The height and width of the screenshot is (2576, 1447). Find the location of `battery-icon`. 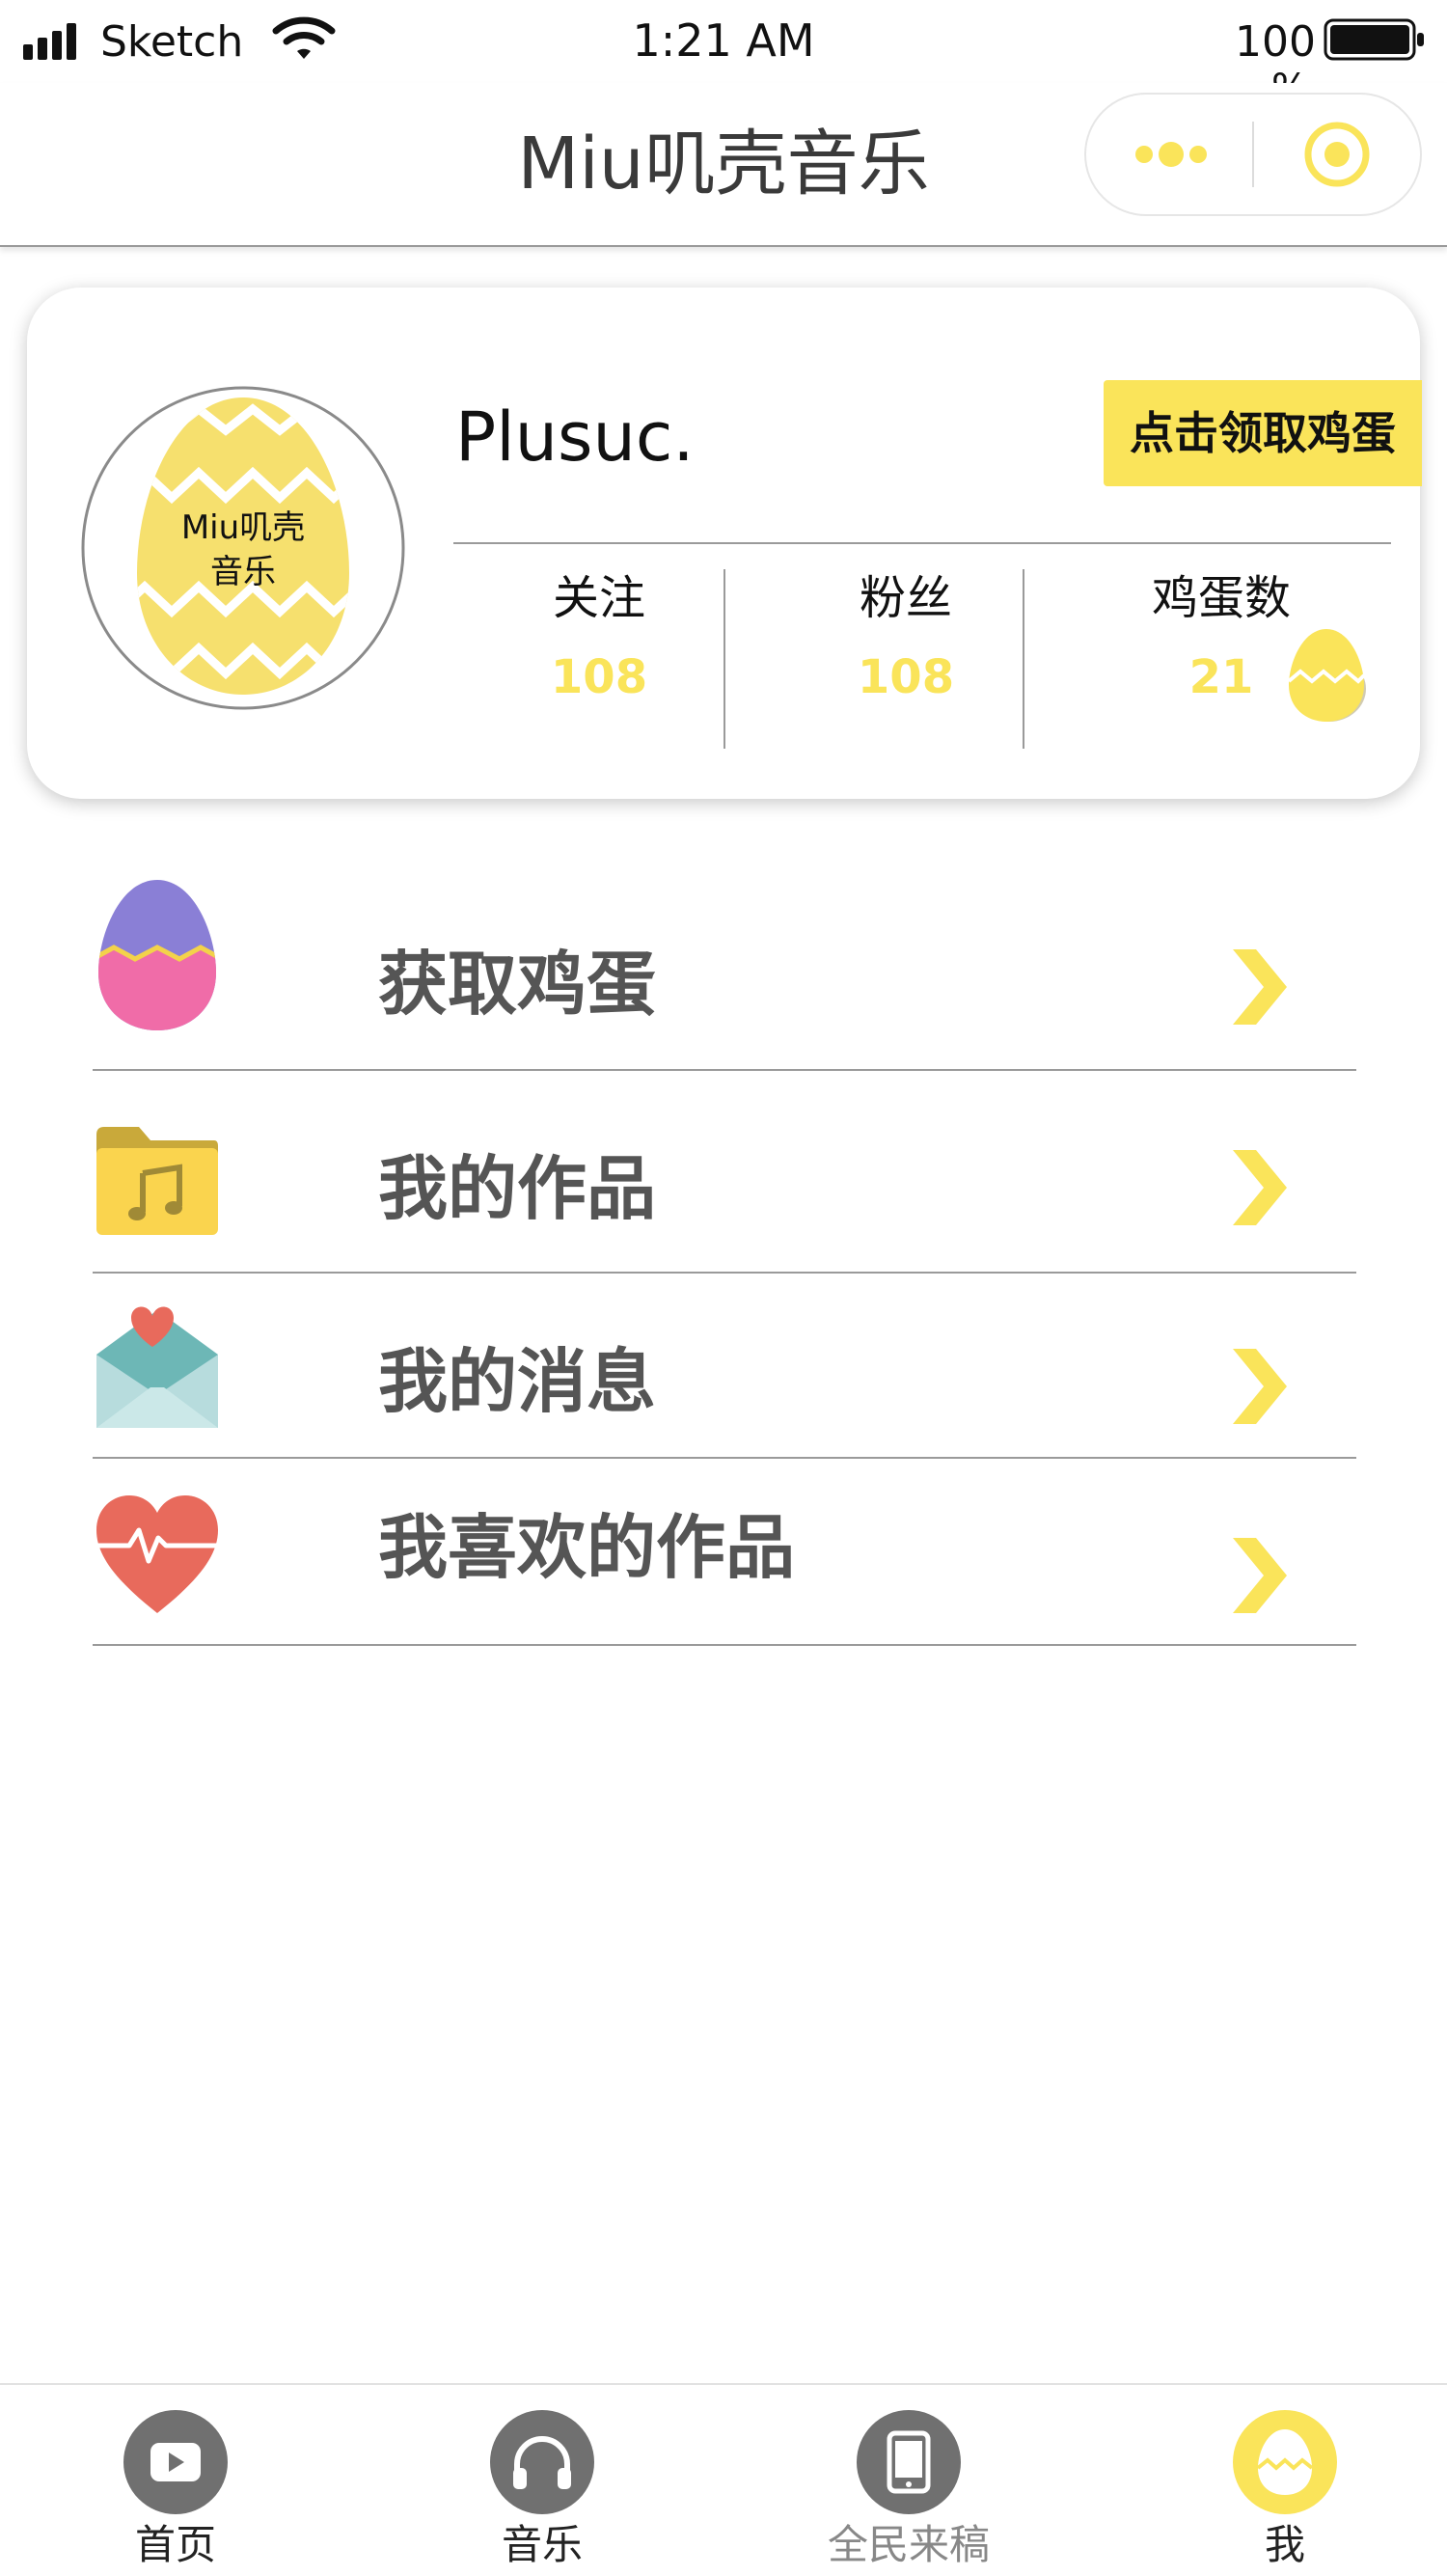

battery-icon is located at coordinates (1374, 39).